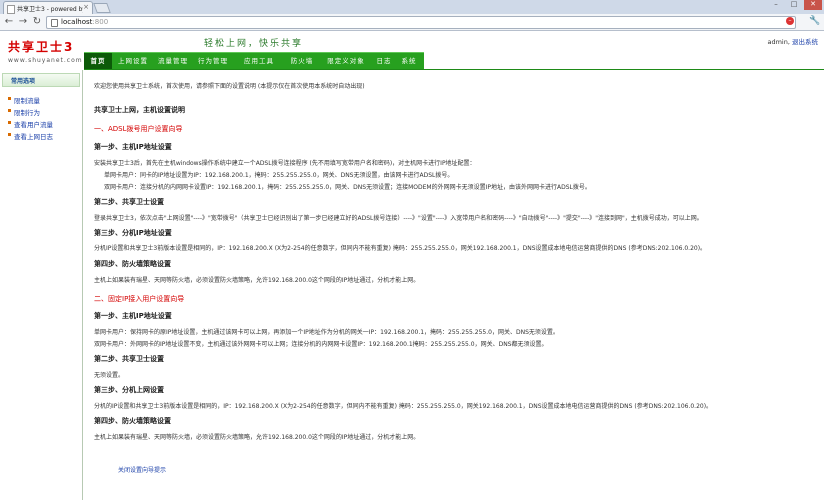 This screenshot has height=500, width=824. I want to click on sidebar-title: 常用选项, so click(23, 81).